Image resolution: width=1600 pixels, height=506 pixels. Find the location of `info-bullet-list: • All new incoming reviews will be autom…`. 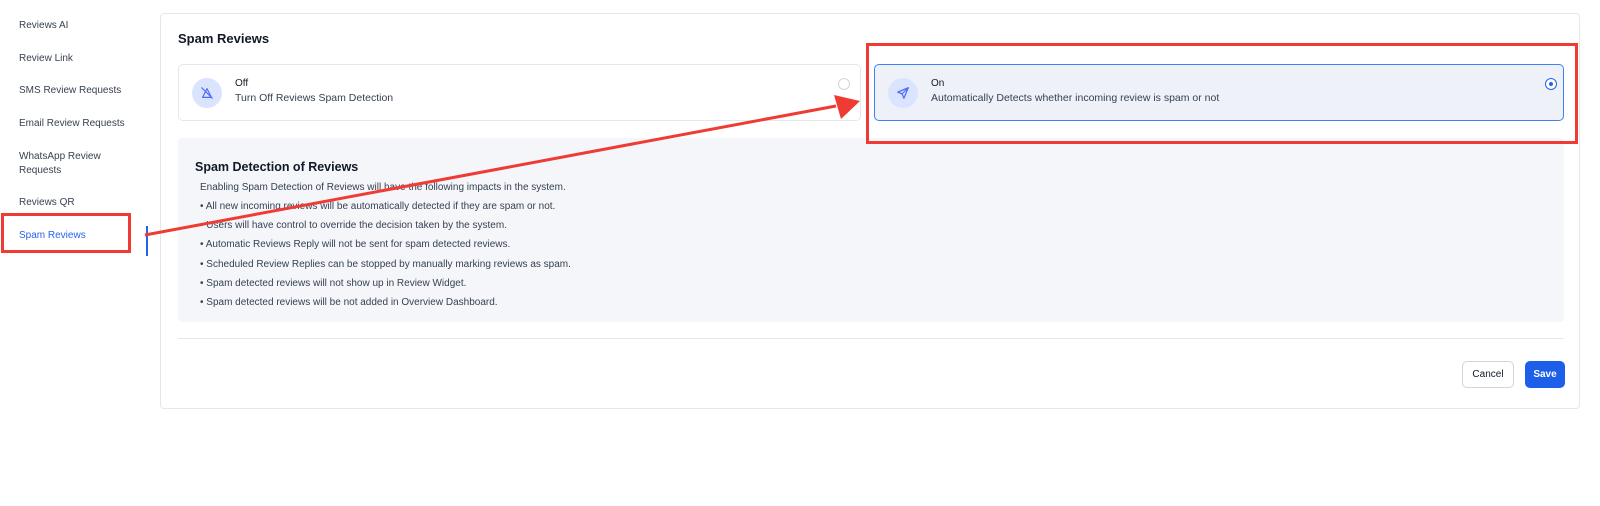

info-bullet-list: • All new incoming reviews will be autom… is located at coordinates (385, 257).